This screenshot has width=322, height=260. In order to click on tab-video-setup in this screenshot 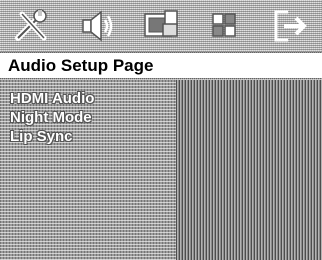, I will do `click(161, 26)`.